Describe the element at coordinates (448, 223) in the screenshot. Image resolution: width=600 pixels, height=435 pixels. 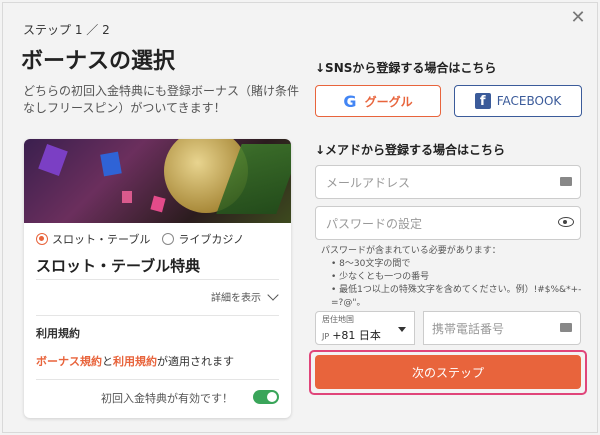
I see `password-field: パスワードの設定` at that location.